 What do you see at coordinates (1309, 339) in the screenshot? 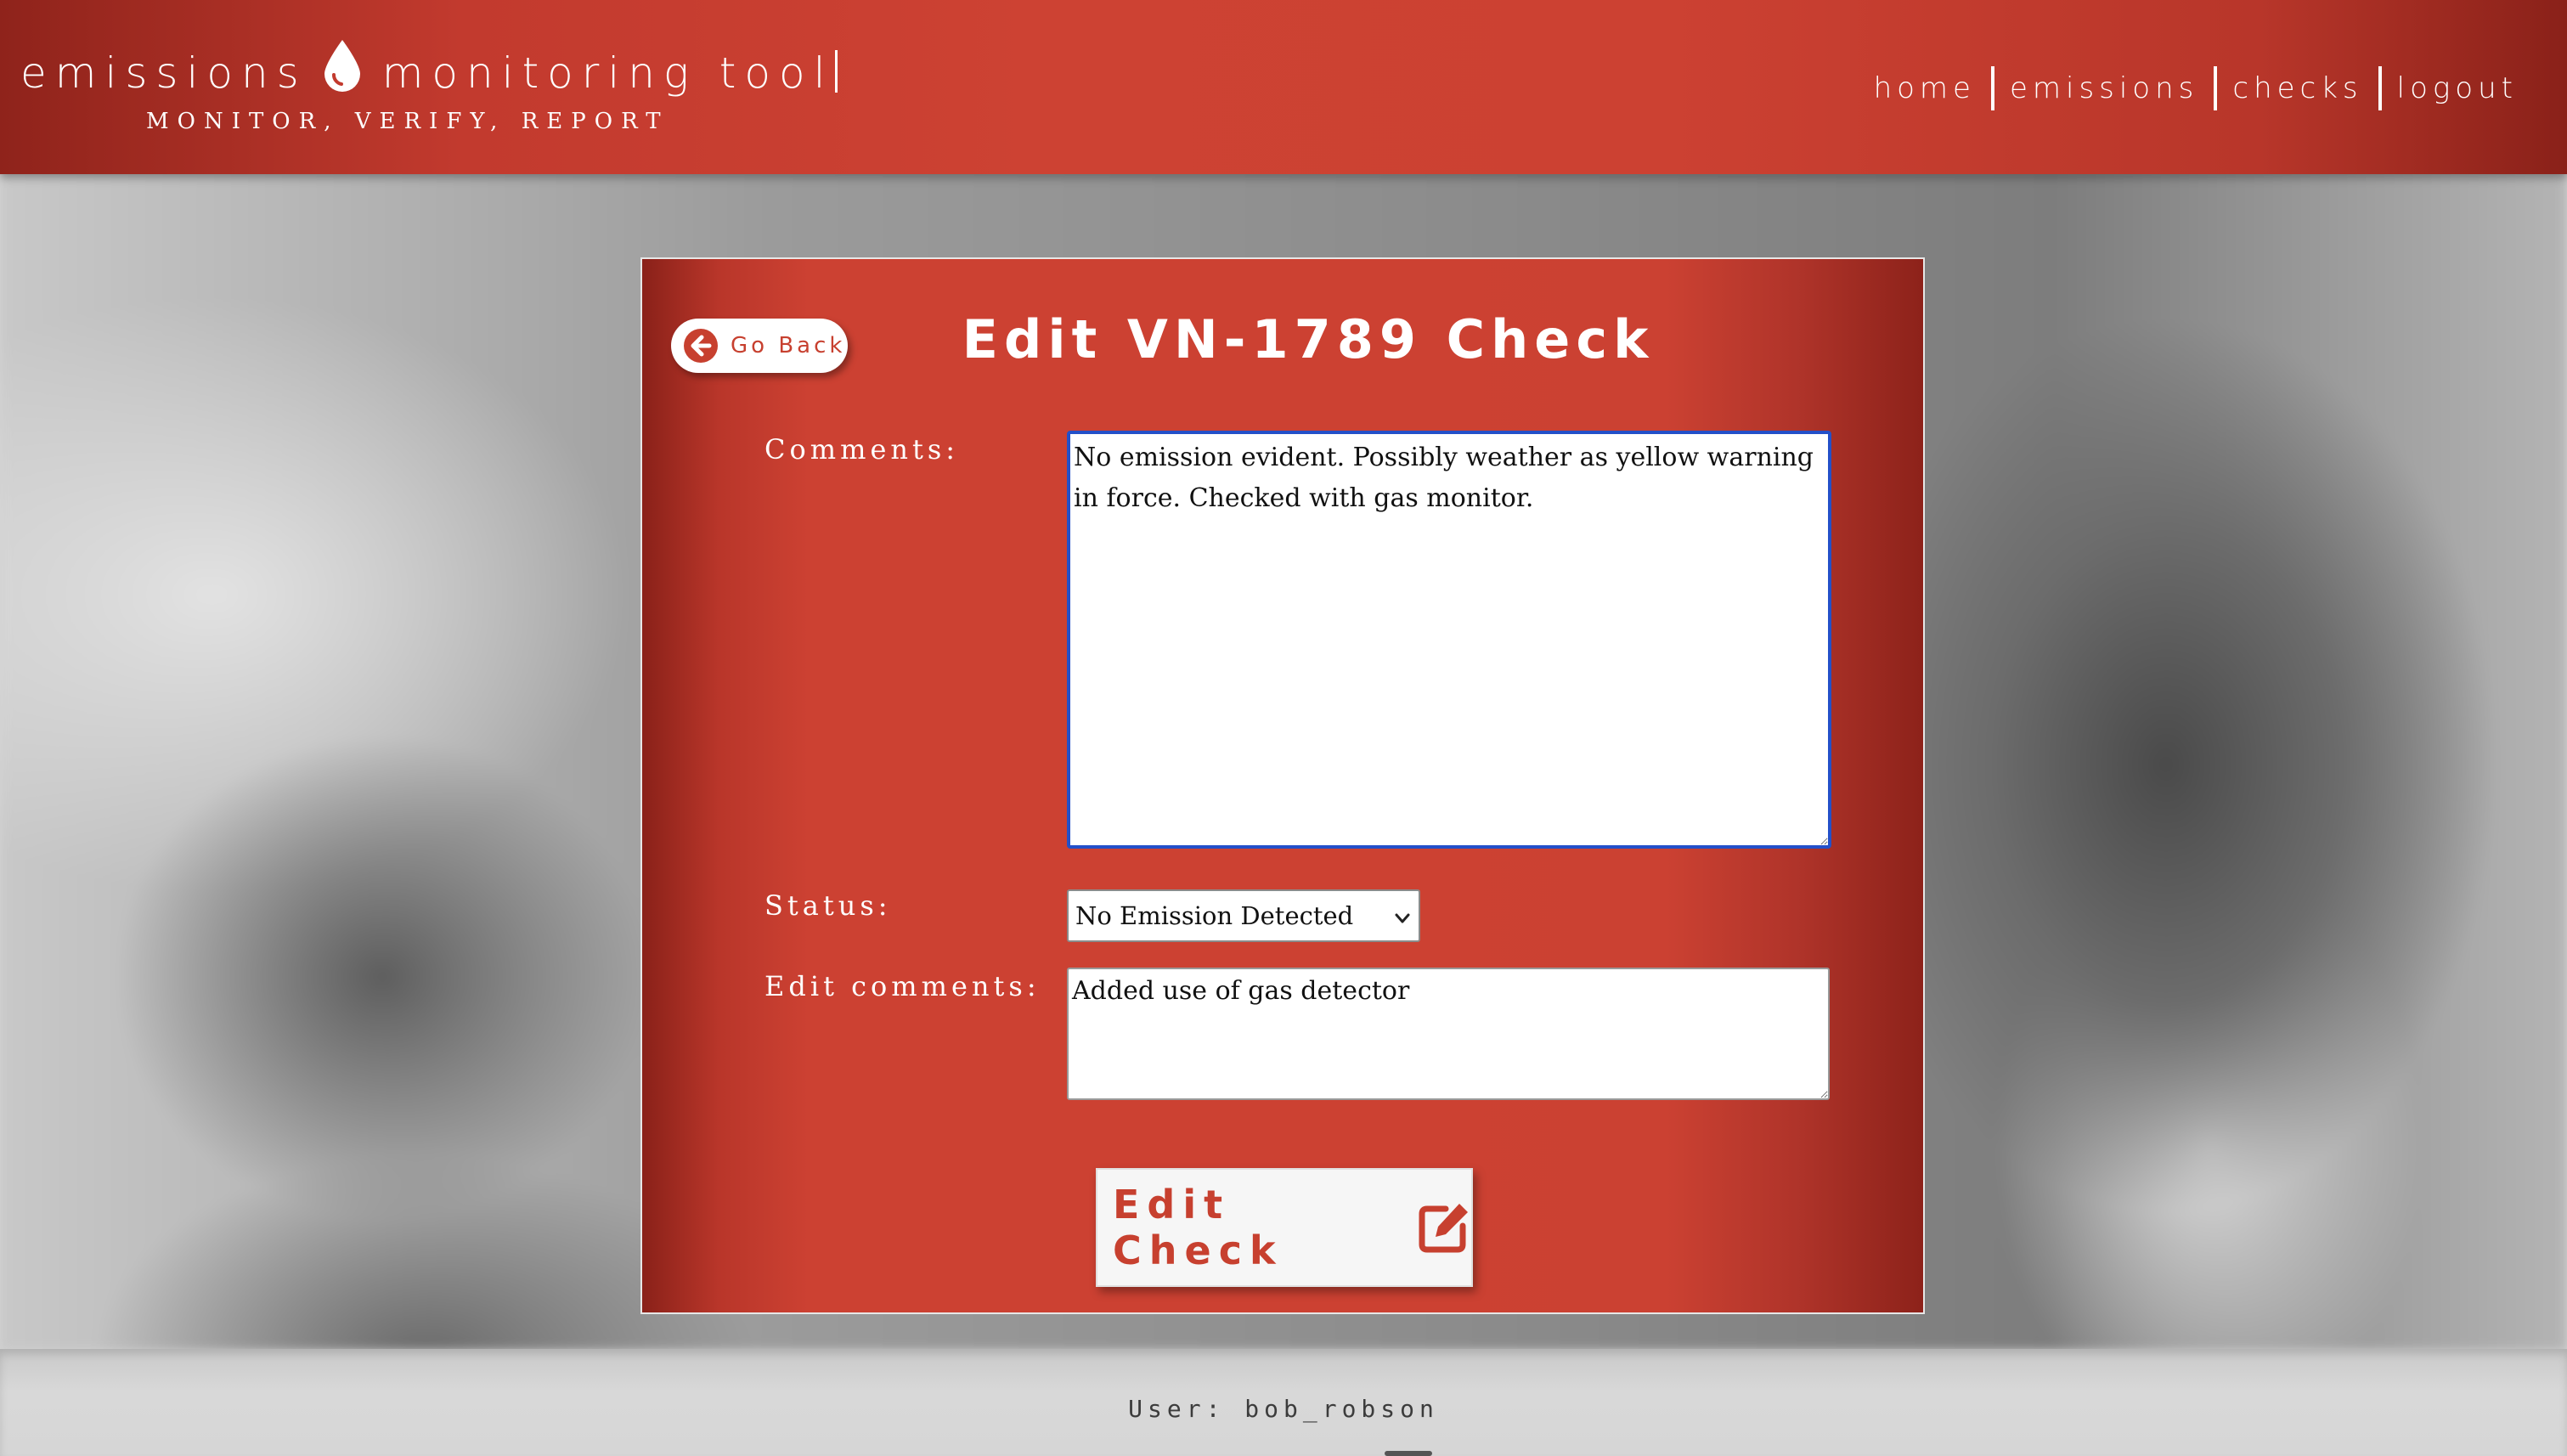
I see `page-title: Edit VN-1789 Check` at bounding box center [1309, 339].